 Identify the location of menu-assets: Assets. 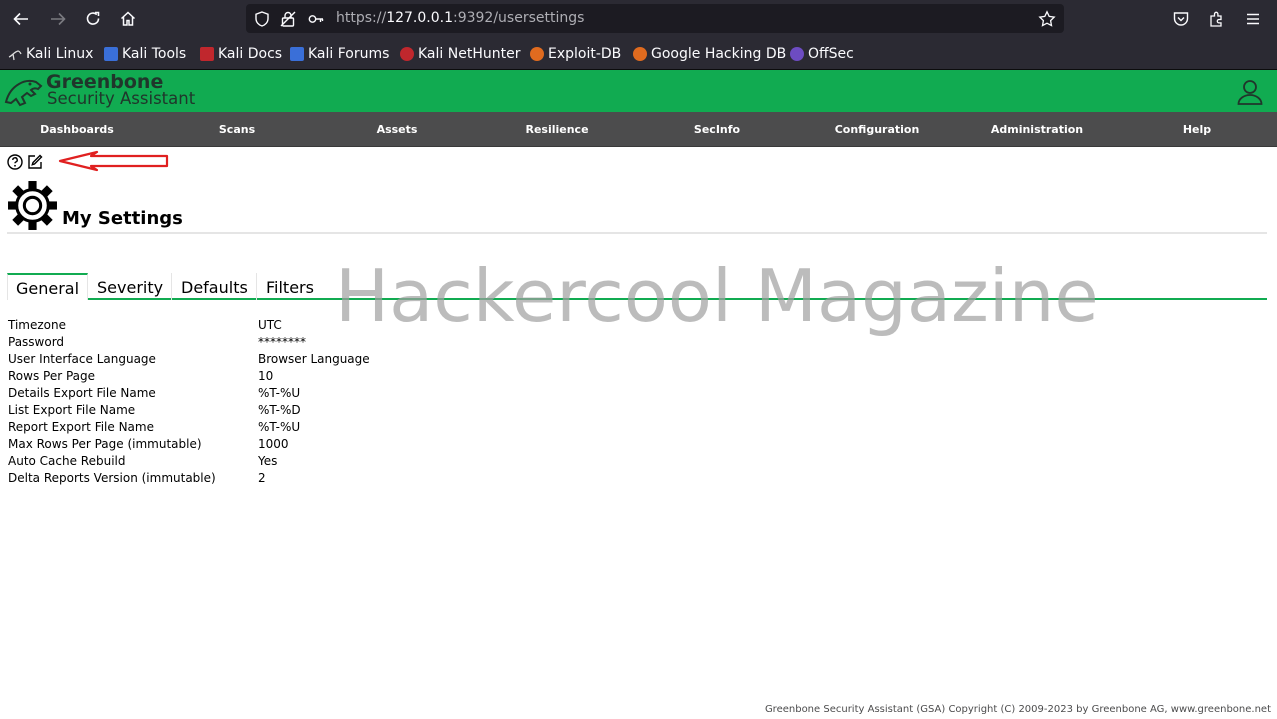
(397, 129).